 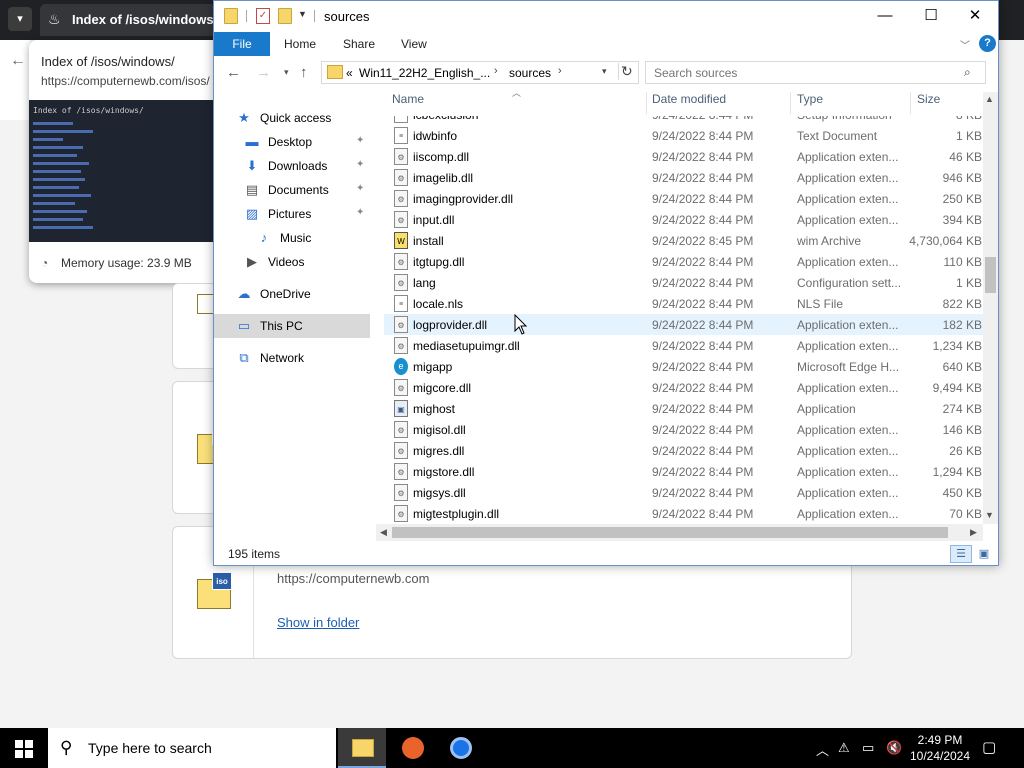 What do you see at coordinates (414, 44) in the screenshot?
I see `tab-view: View` at bounding box center [414, 44].